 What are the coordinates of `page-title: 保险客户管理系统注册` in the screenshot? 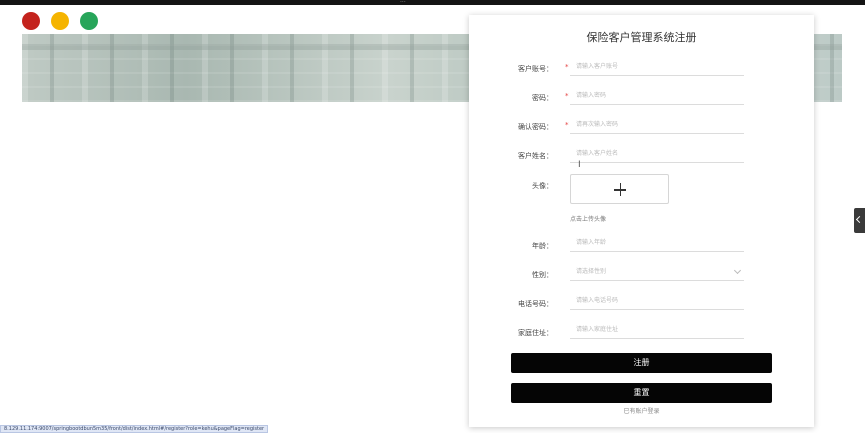 It's located at (641, 37).